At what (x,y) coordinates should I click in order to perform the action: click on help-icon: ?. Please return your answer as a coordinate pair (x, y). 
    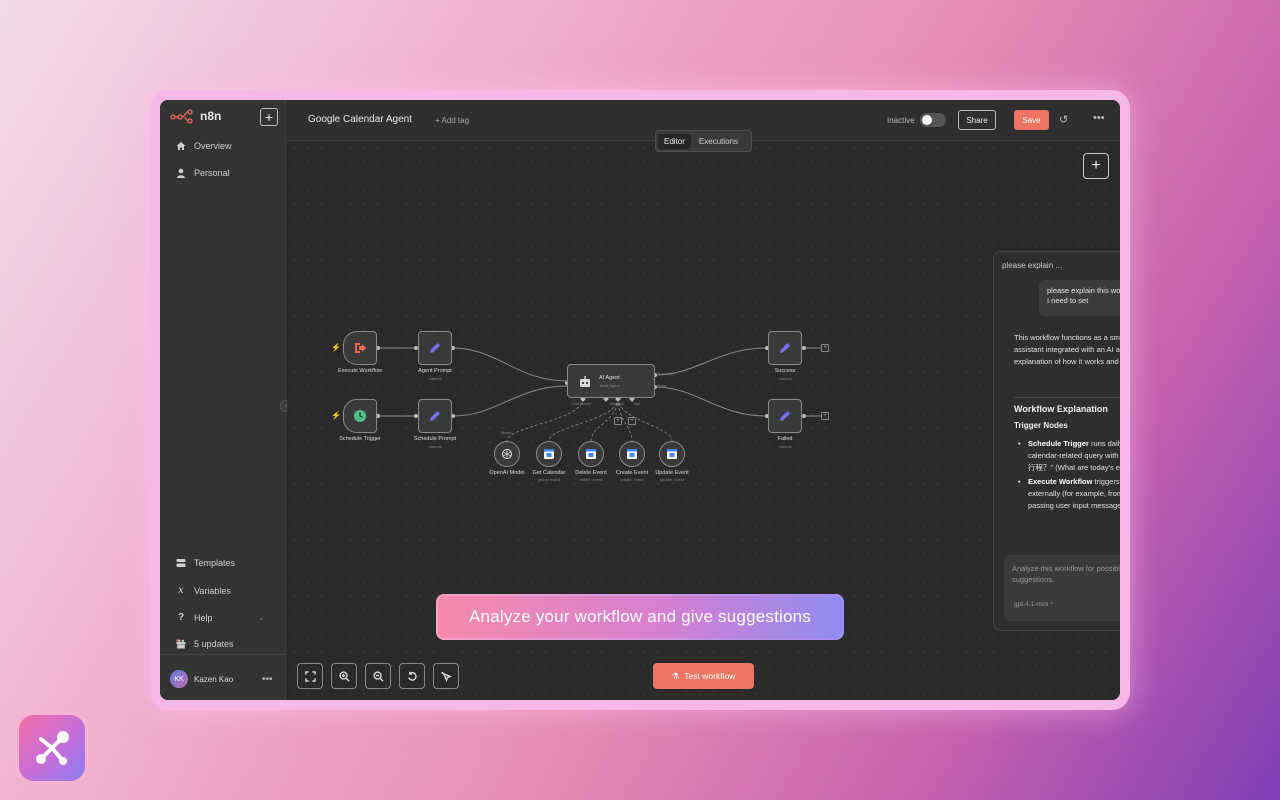
    Looking at the image, I should click on (181, 617).